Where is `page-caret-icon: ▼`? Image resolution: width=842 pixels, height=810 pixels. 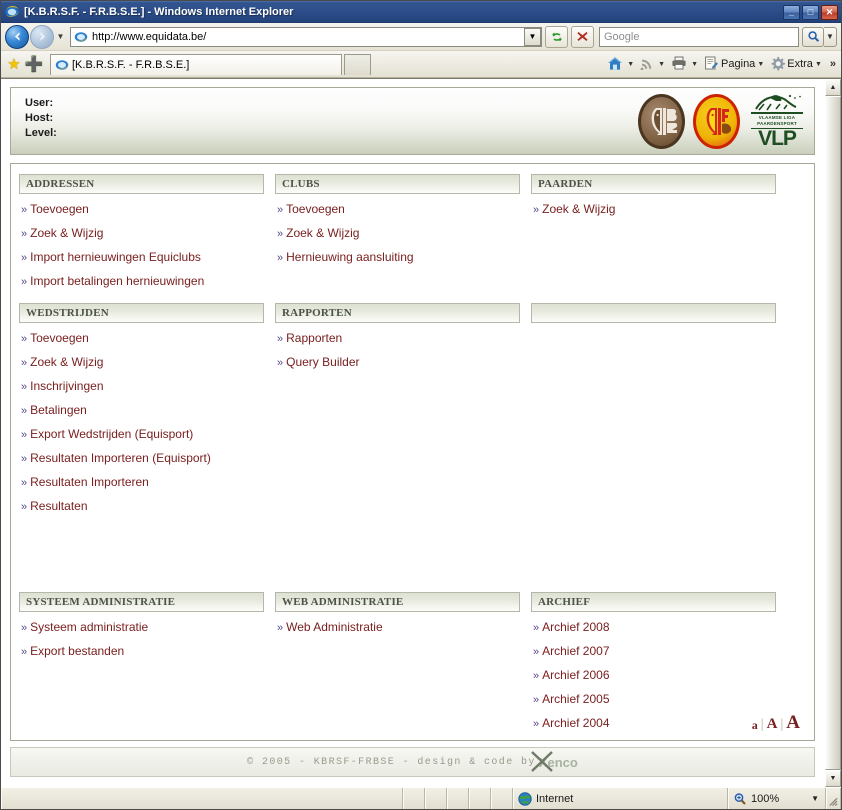 page-caret-icon: ▼ is located at coordinates (760, 64).